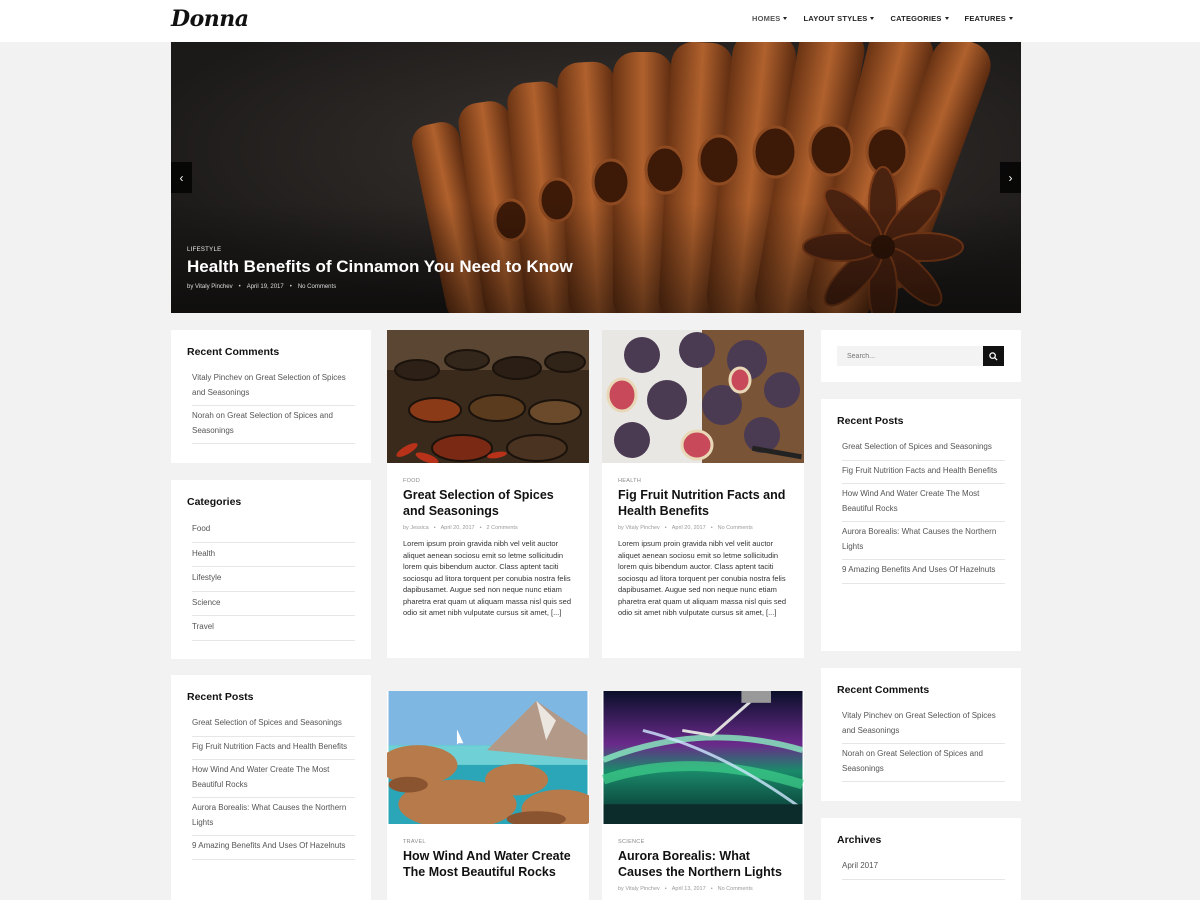 The image size is (1200, 900). What do you see at coordinates (488, 503) in the screenshot?
I see `post-title: Great Selection of Spices and Seasonings` at bounding box center [488, 503].